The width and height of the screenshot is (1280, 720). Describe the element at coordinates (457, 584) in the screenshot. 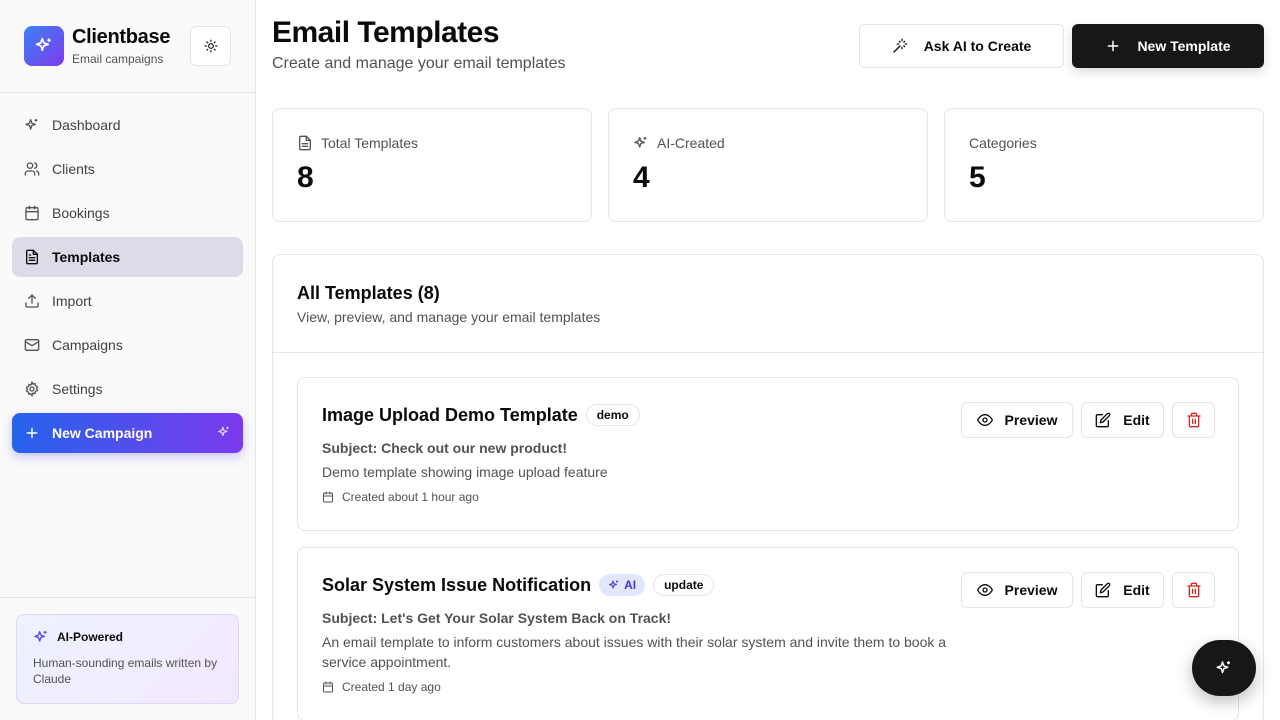

I see `template-name: Solar System Issue Notification` at that location.